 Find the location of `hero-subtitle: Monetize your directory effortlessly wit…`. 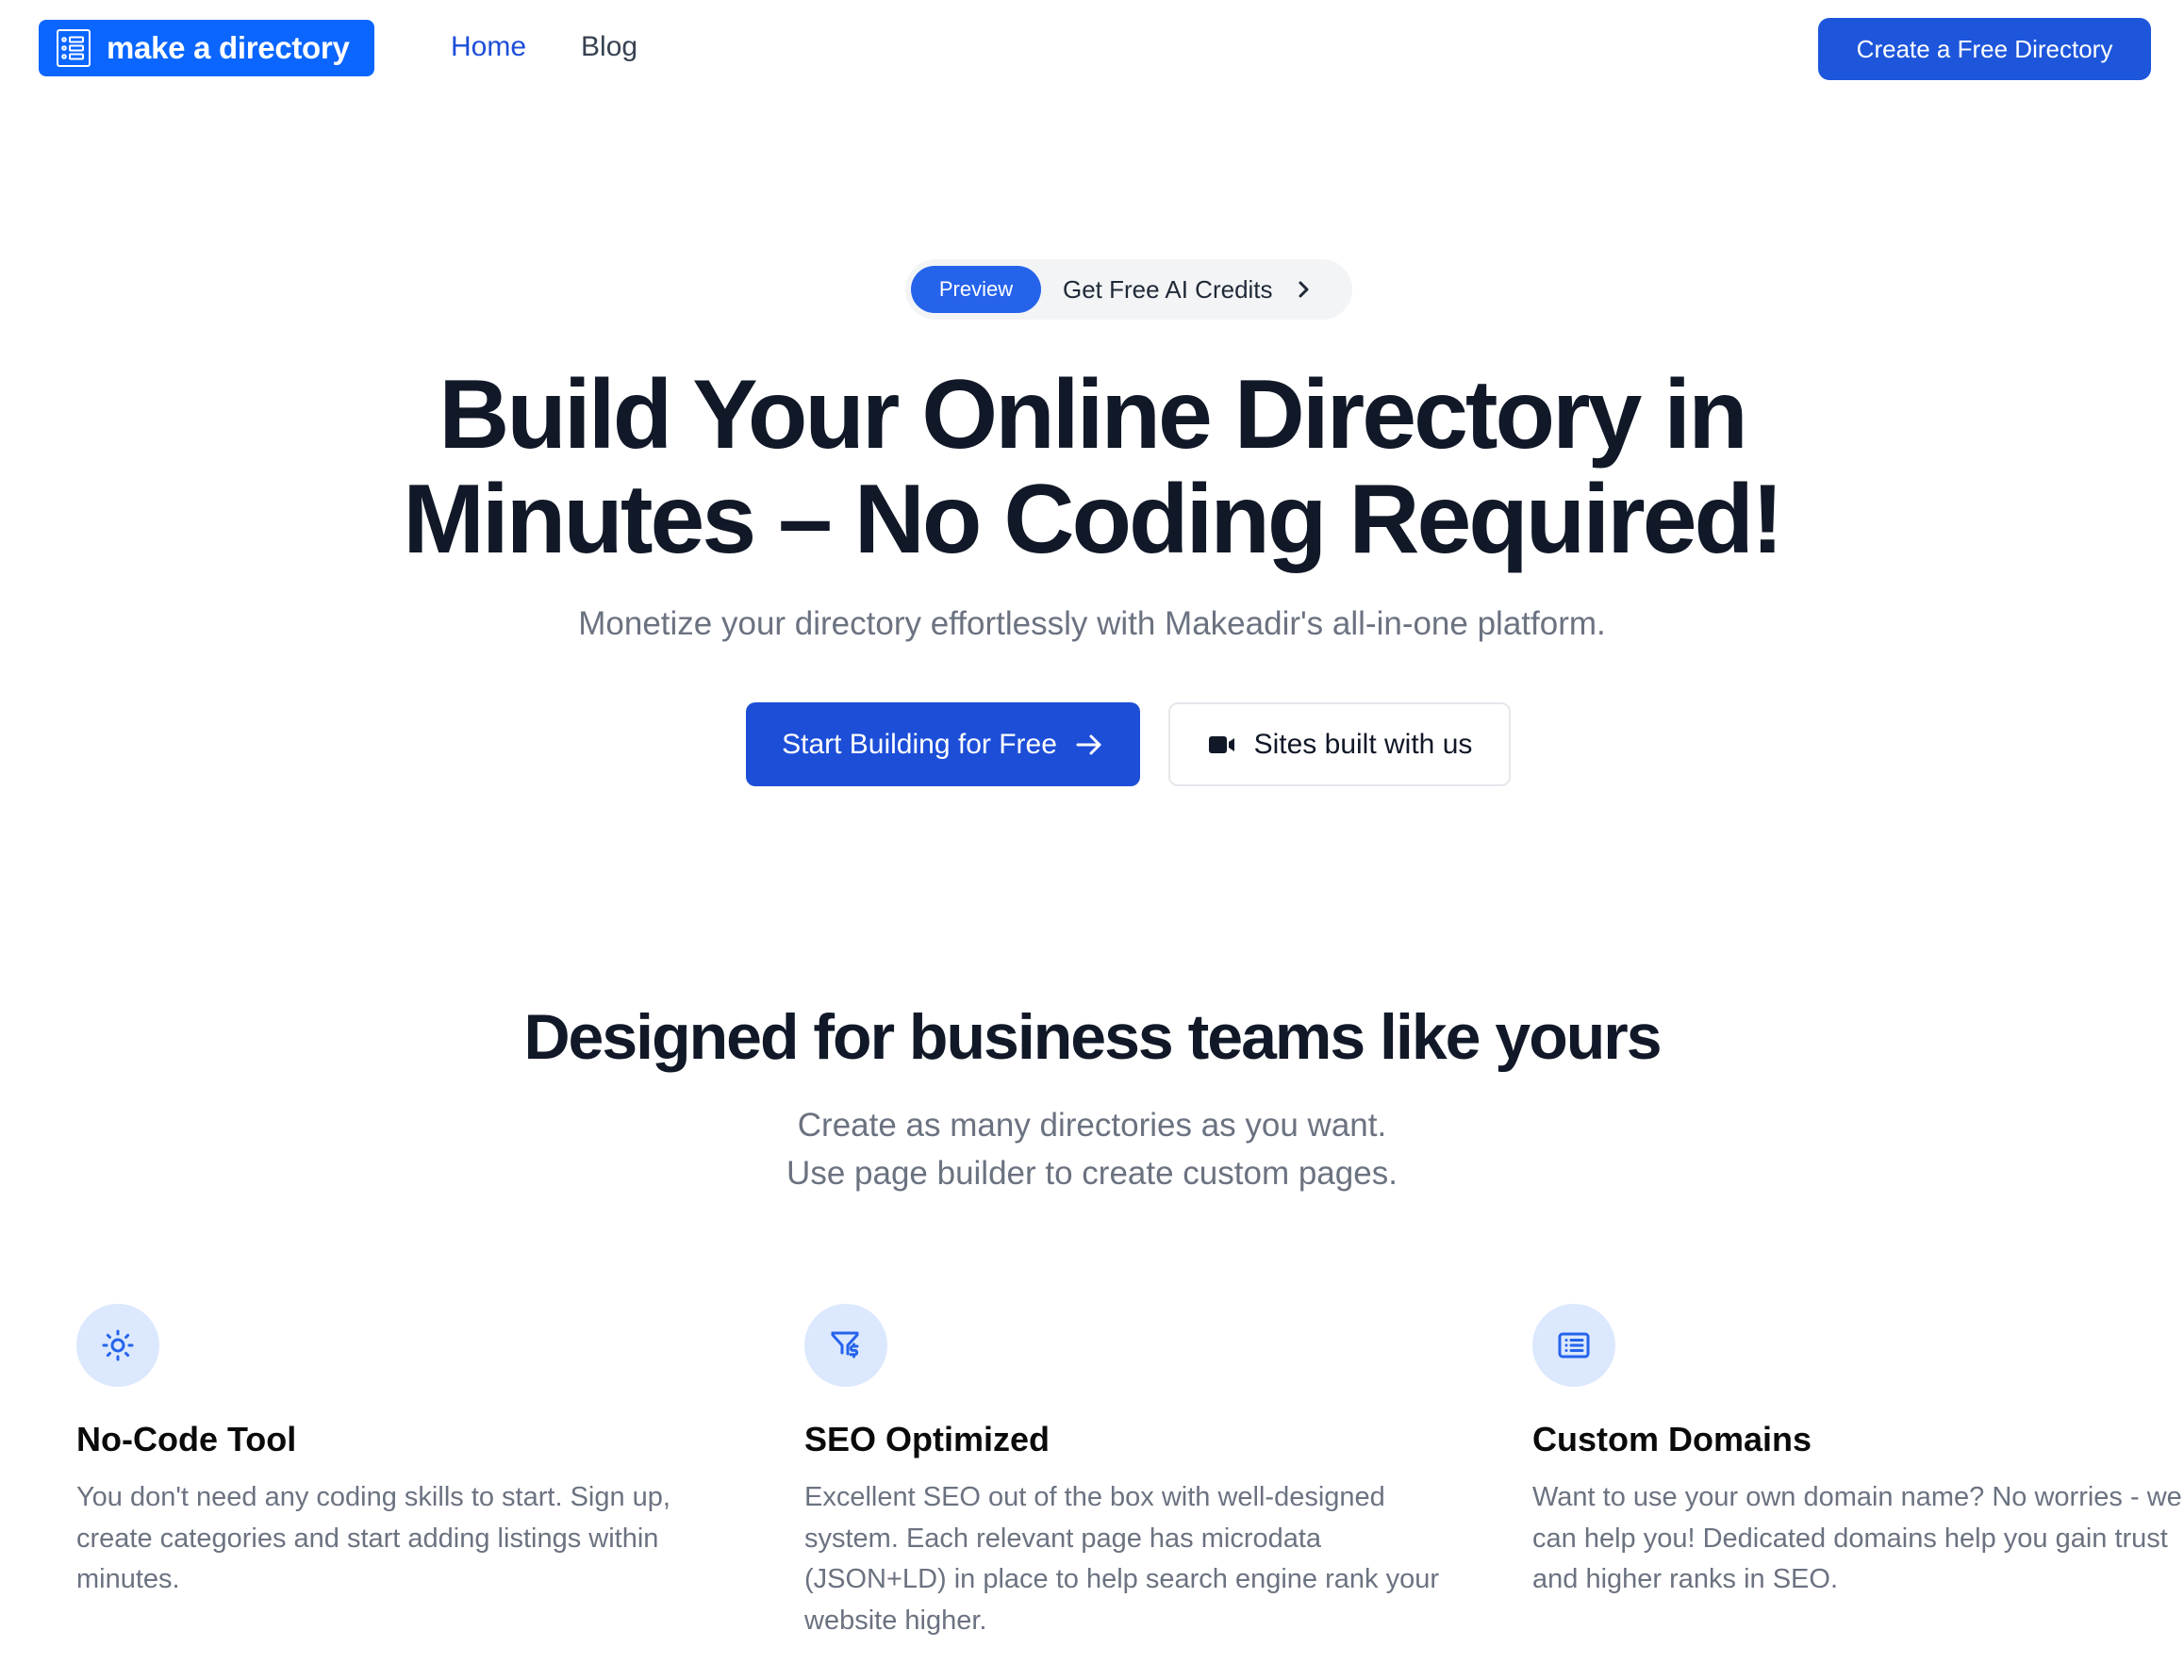

hero-subtitle: Monetize your directory effortlessly wit… is located at coordinates (1092, 624).